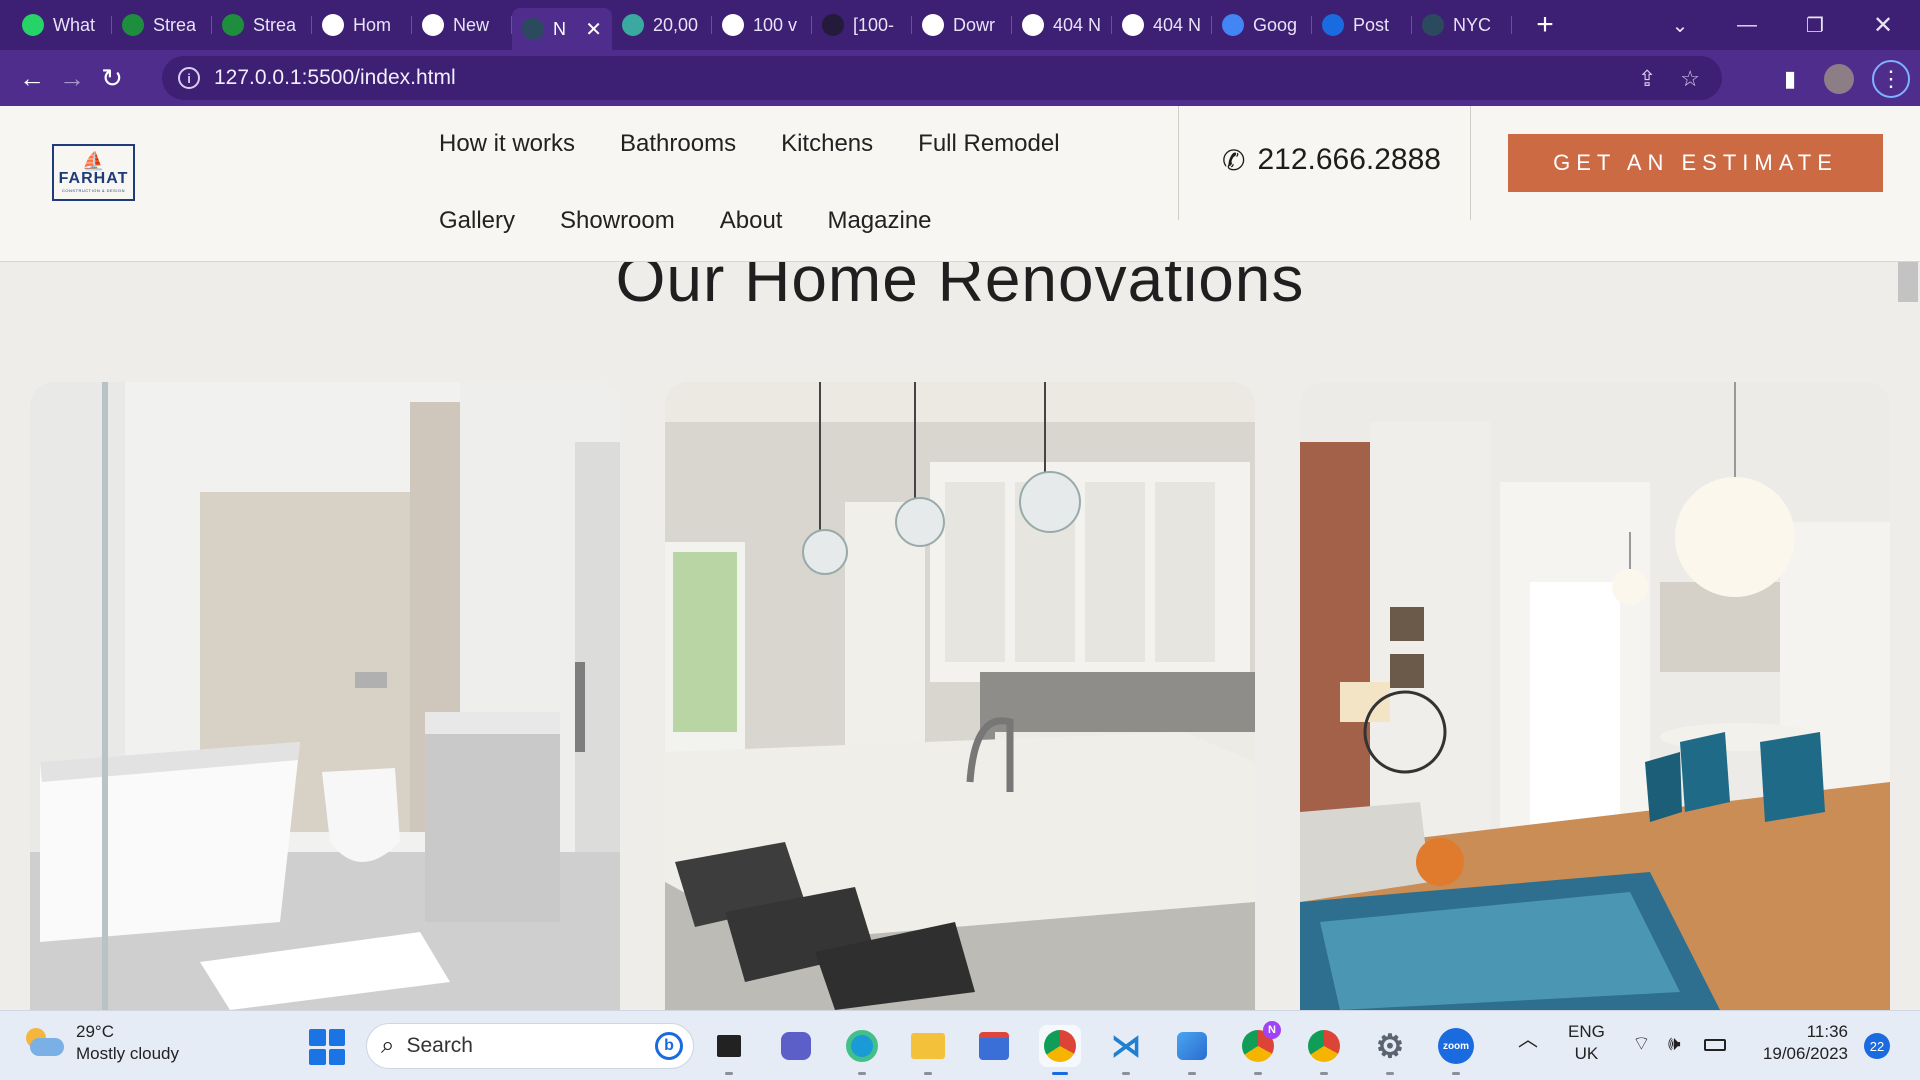  What do you see at coordinates (762, 25) in the screenshot?
I see `browser-tab: 100 v` at bounding box center [762, 25].